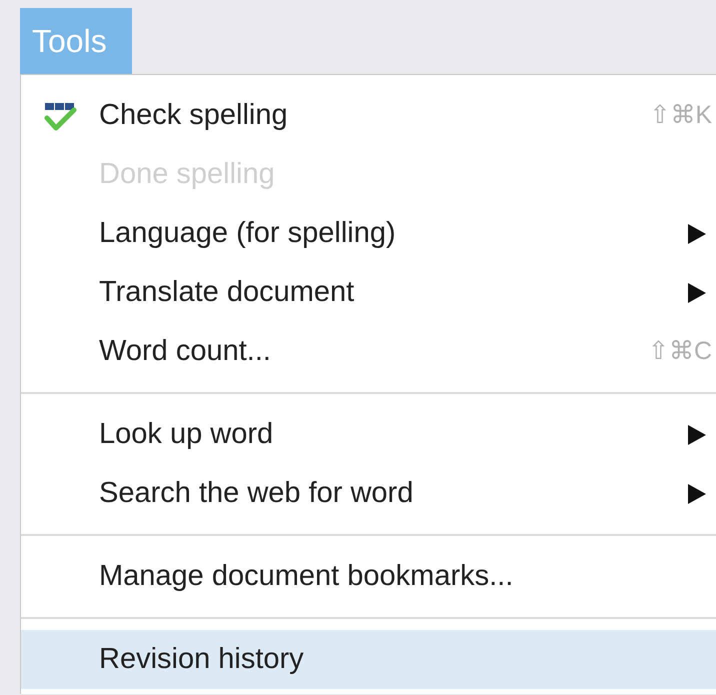 The width and height of the screenshot is (716, 695). What do you see at coordinates (368, 351) in the screenshot?
I see `menu-item: Word count... ⇧⌘C` at bounding box center [368, 351].